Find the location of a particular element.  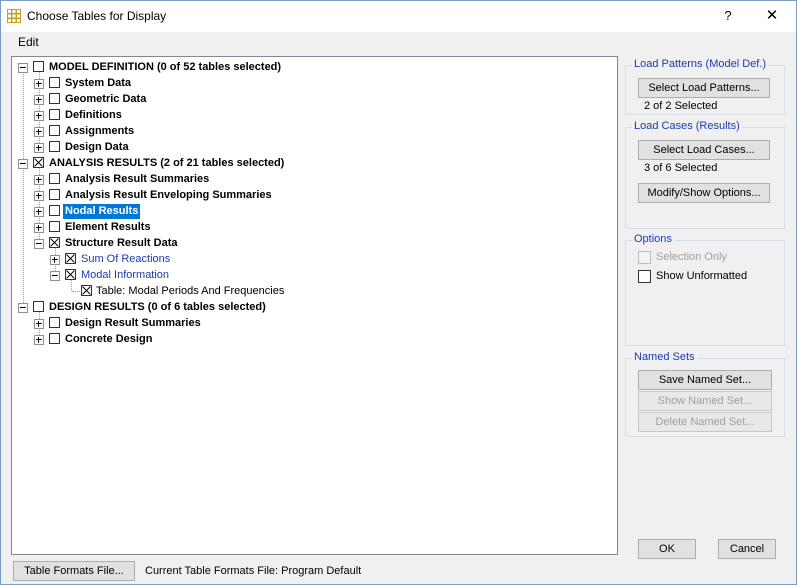

node-label: Definitions is located at coordinates (93, 115).